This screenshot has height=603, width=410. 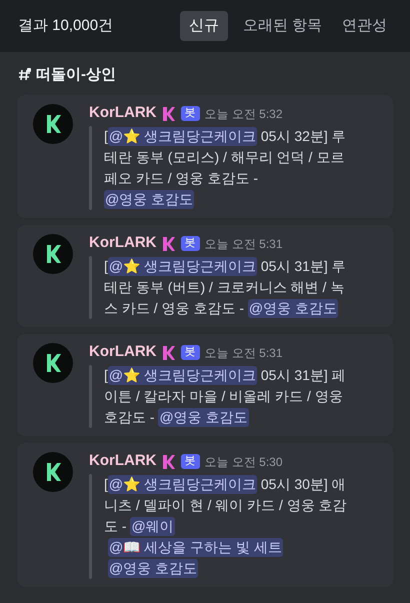 I want to click on timestamp: 오늘 오전 5:30, so click(x=243, y=462).